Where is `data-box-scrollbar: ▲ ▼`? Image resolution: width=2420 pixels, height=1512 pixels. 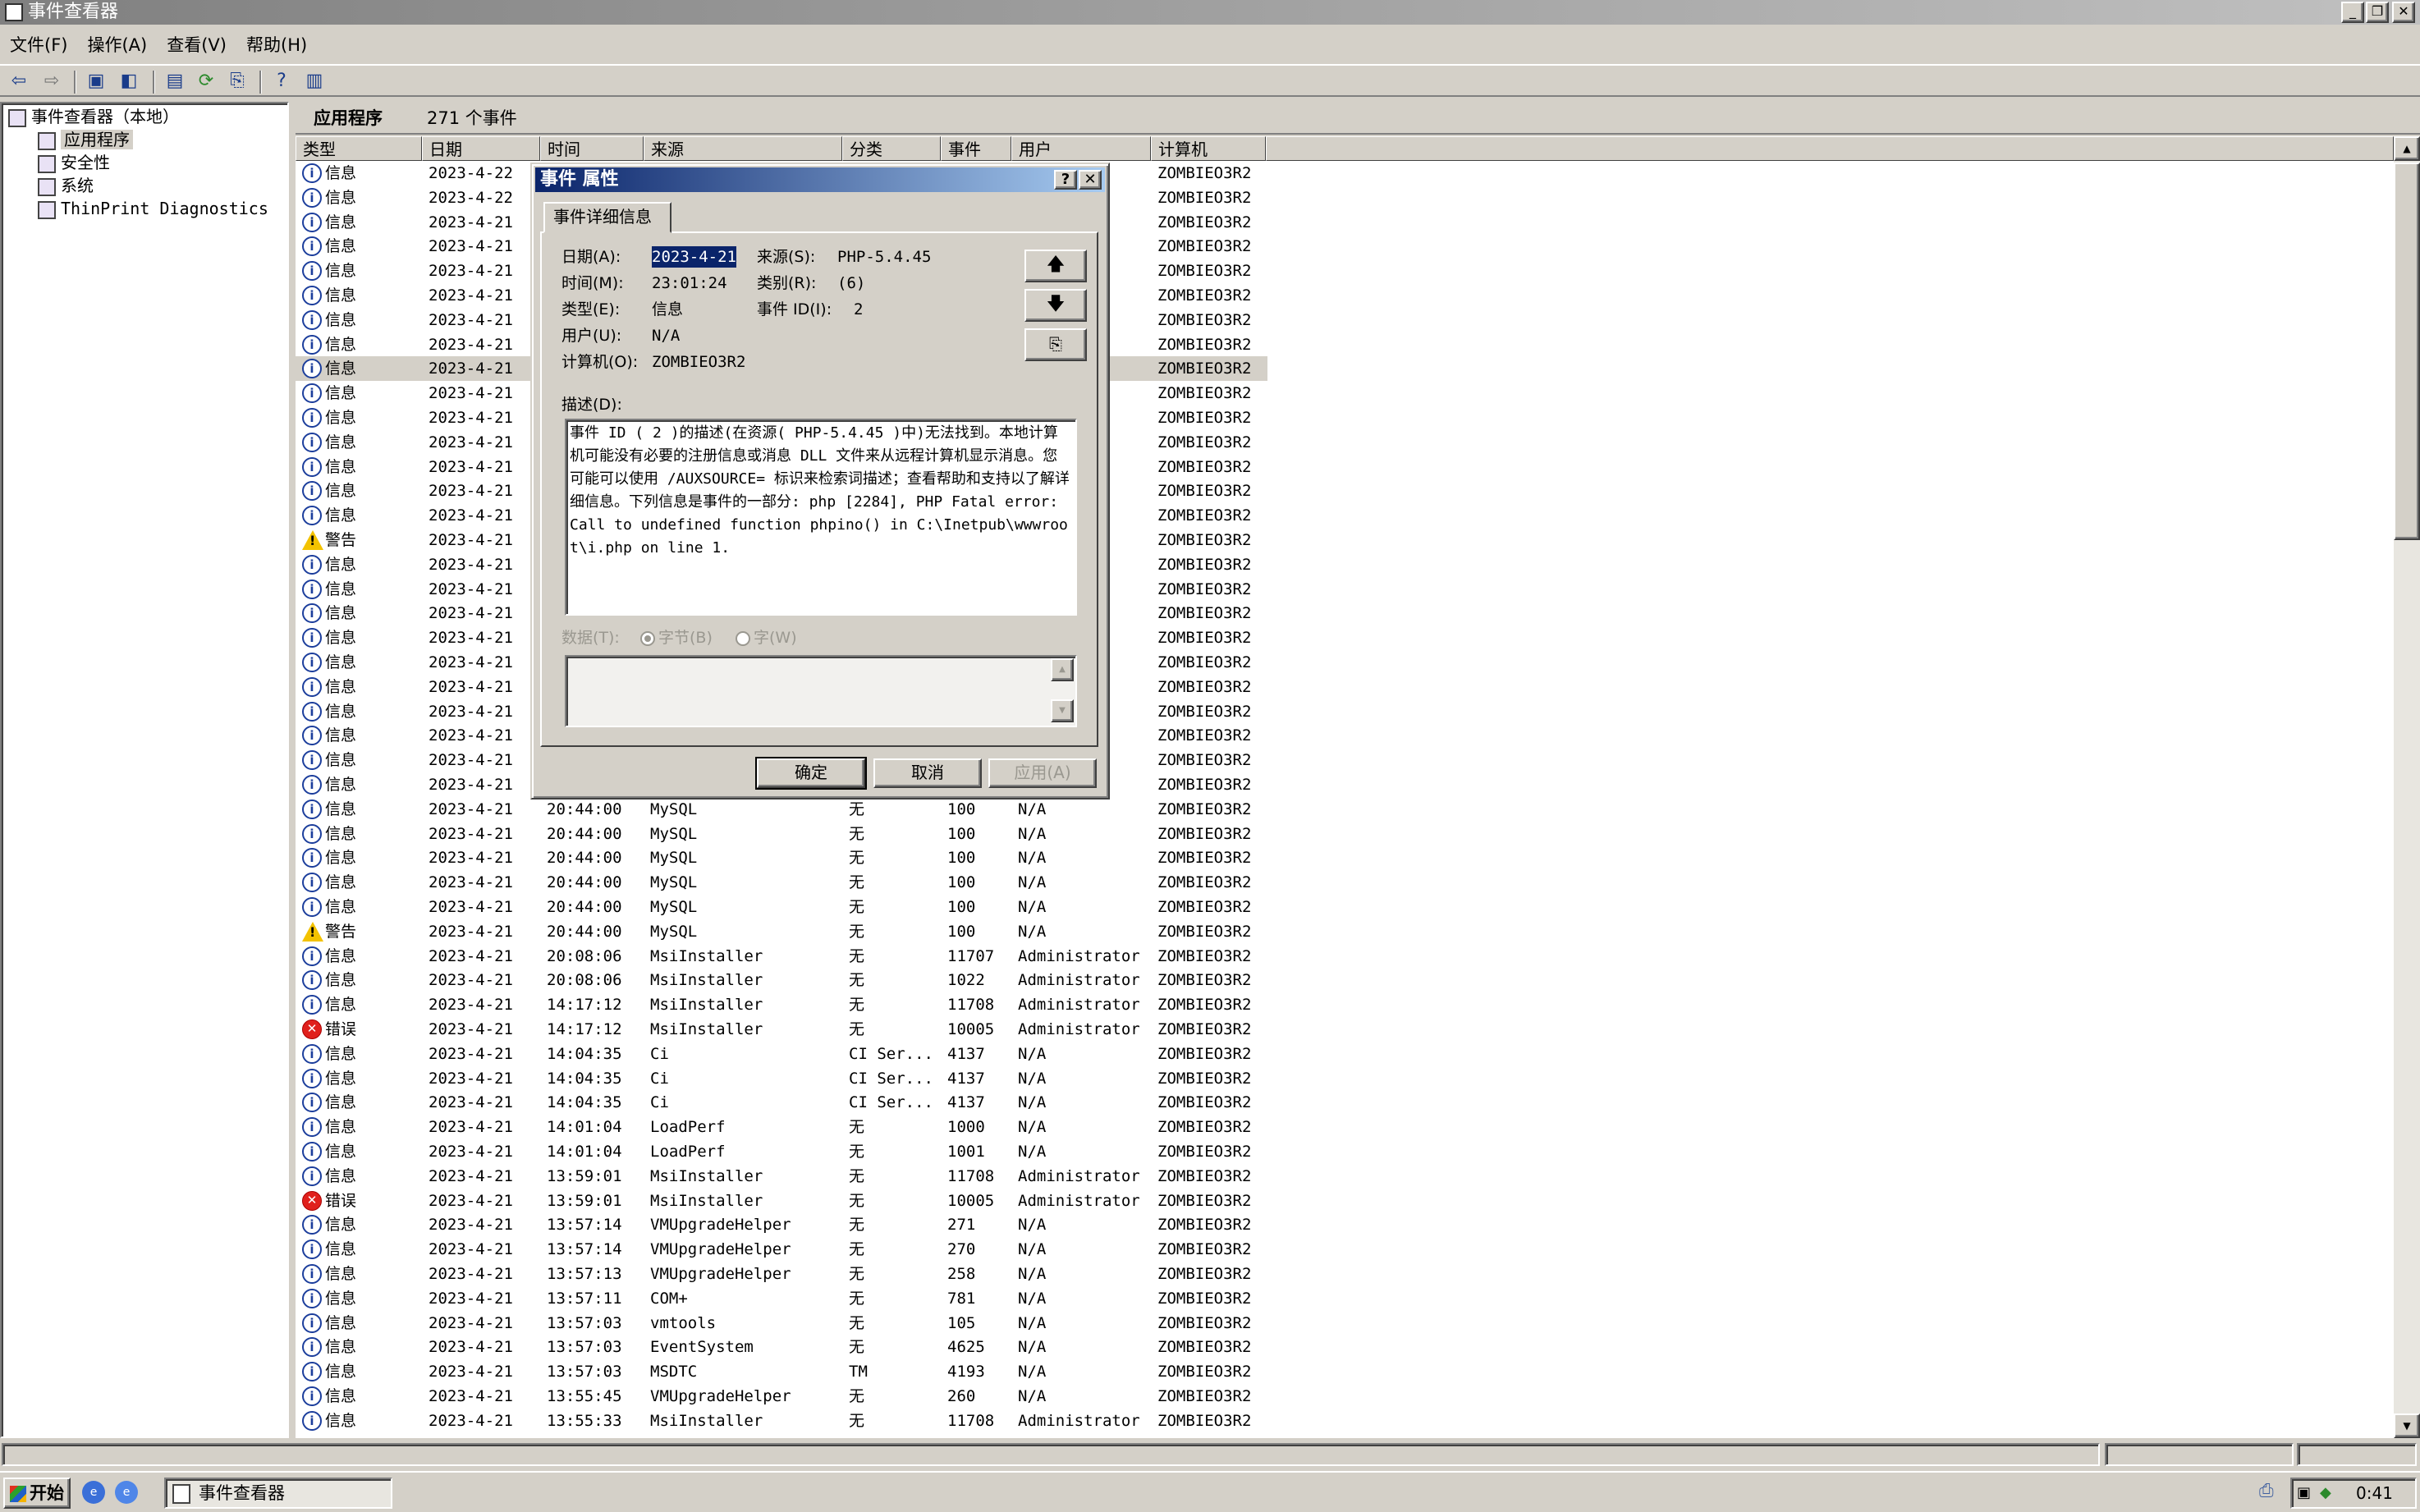
data-box-scrollbar: ▲ ▼ is located at coordinates (1063, 690).